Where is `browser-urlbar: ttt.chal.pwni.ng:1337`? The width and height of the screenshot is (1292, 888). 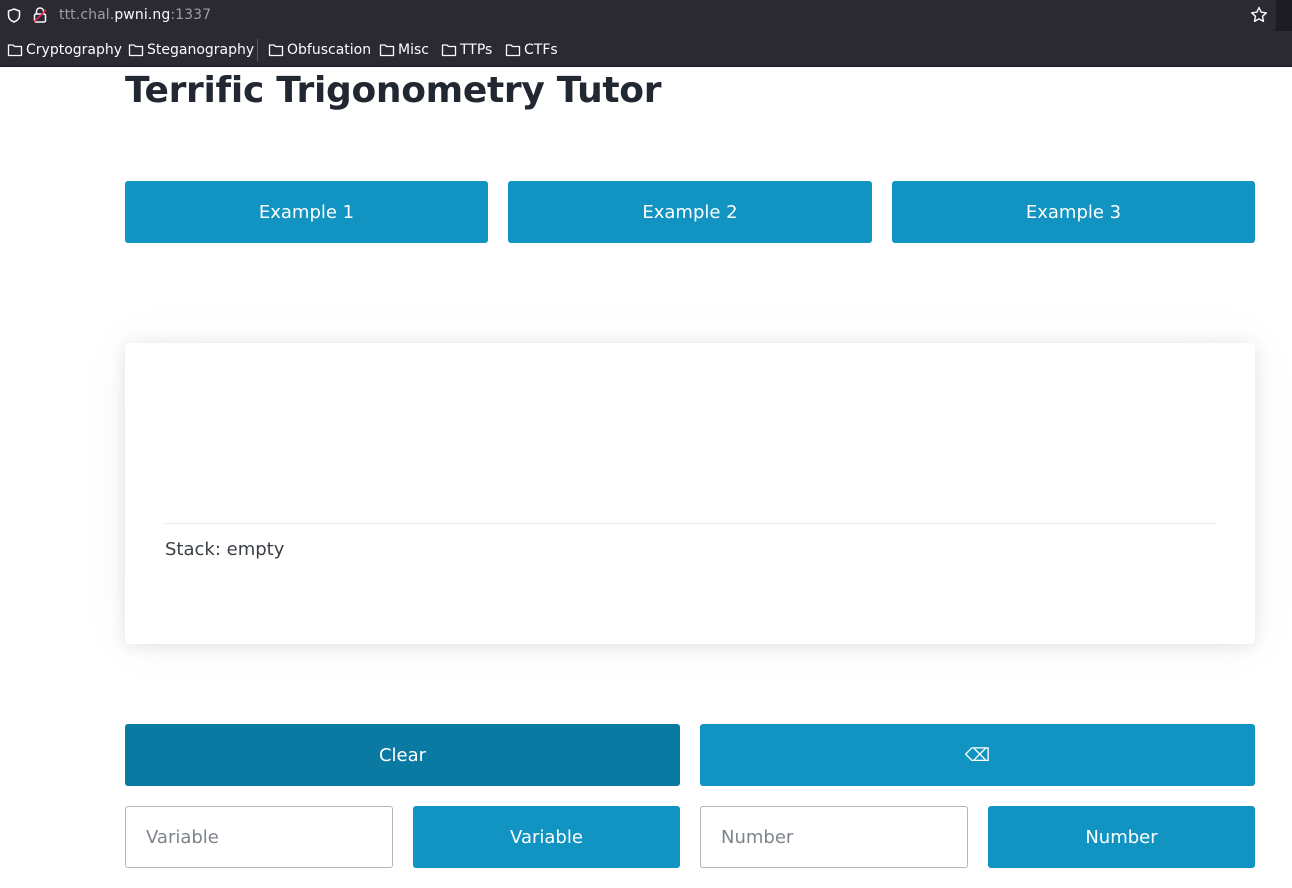 browser-urlbar: ttt.chal.pwni.ng:1337 is located at coordinates (646, 15).